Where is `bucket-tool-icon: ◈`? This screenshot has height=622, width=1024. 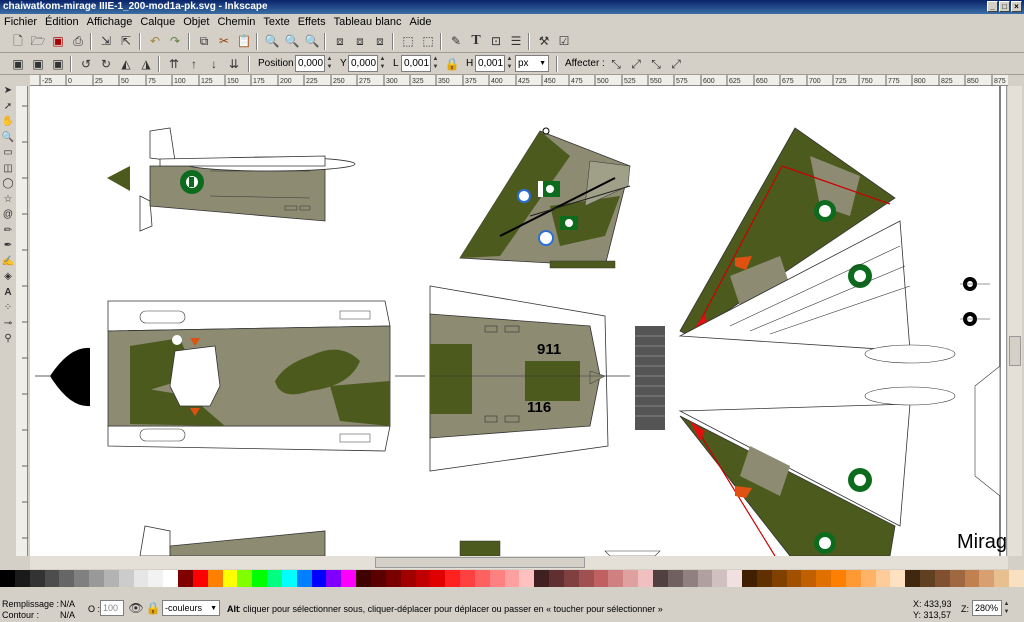
bucket-tool-icon: ◈ is located at coordinates (8, 277).